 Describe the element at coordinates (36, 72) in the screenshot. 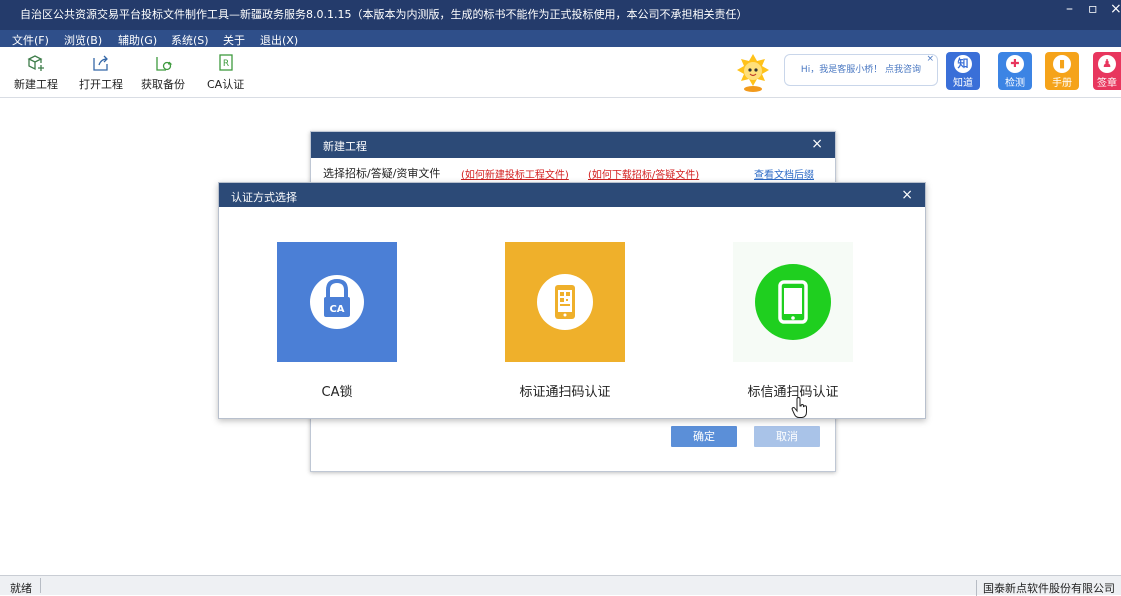

I see `new-project-button: 新建工程` at that location.